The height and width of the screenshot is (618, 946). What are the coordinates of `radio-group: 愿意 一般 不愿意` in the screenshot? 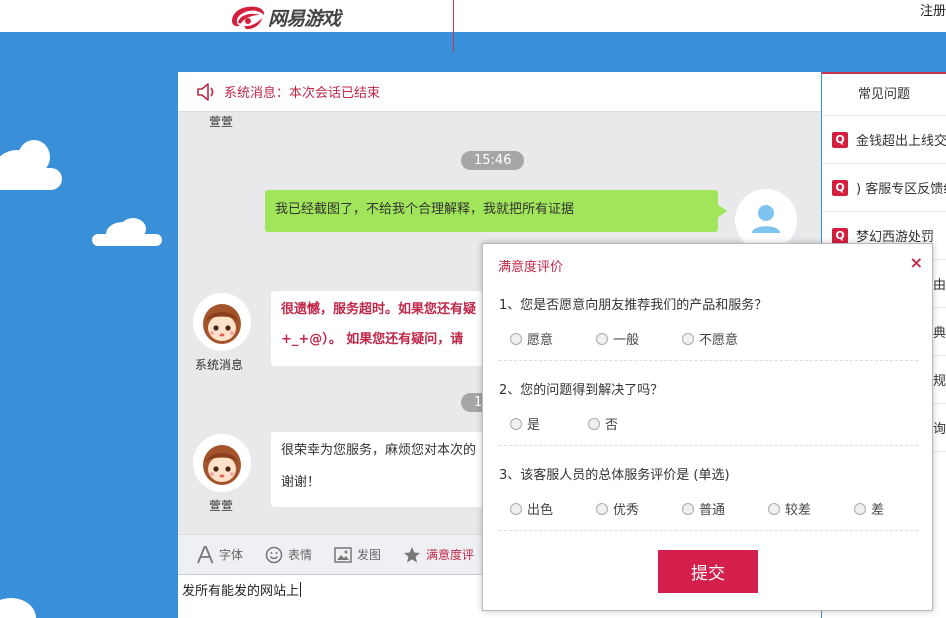 It's located at (708, 338).